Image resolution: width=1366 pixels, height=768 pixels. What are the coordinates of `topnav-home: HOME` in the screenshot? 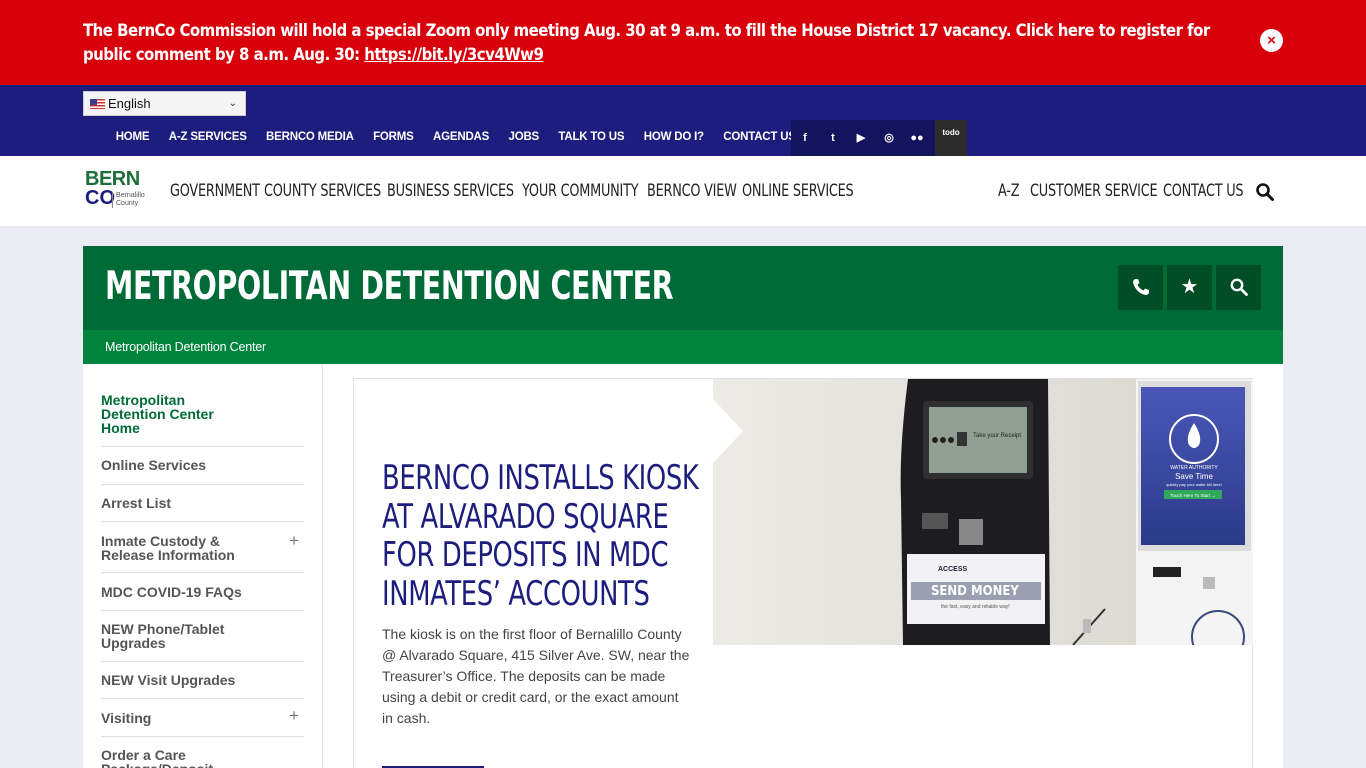 It's located at (132, 137).